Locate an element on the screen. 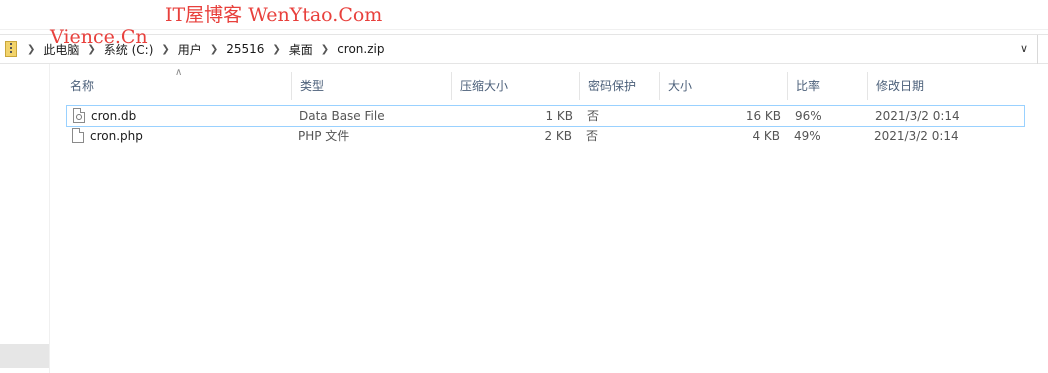 Image resolution: width=1048 pixels, height=373 pixels. chevron-down-icon: ∨ is located at coordinates (1024, 48).